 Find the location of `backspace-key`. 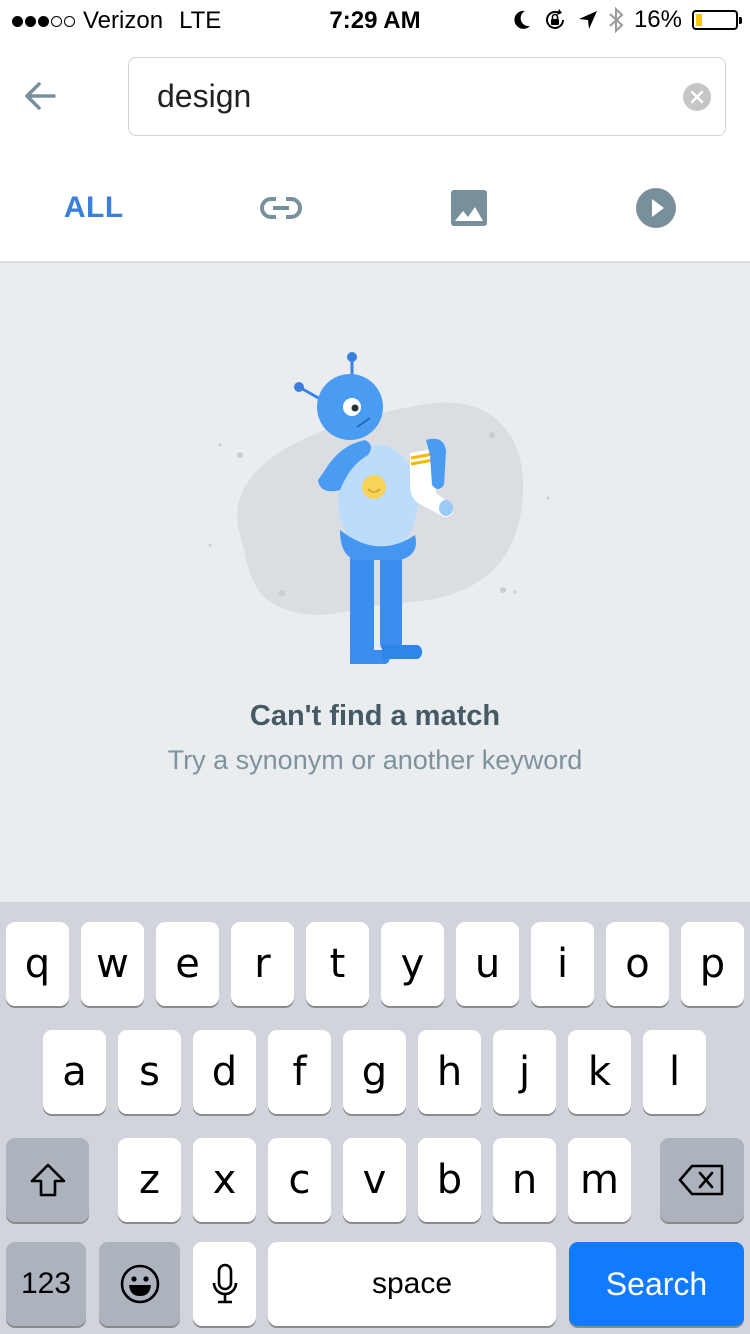

backspace-key is located at coordinates (702, 1180).